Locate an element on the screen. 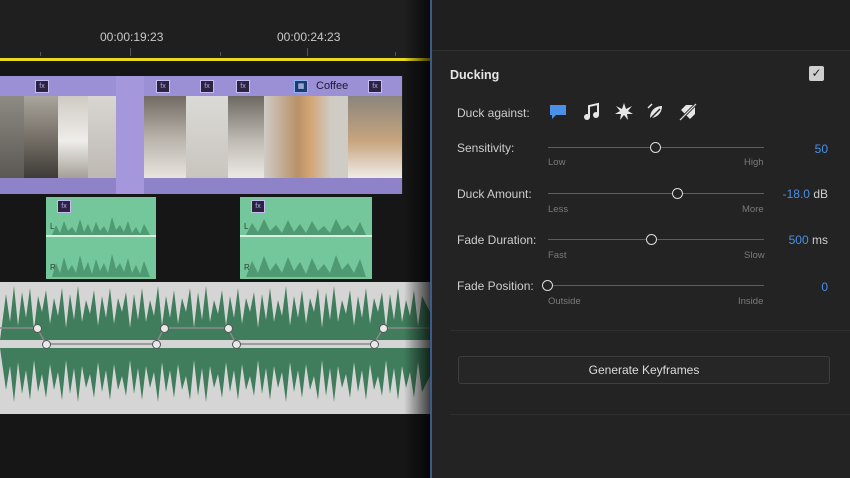 The width and height of the screenshot is (850, 478). ambience-icon is located at coordinates (656, 112).